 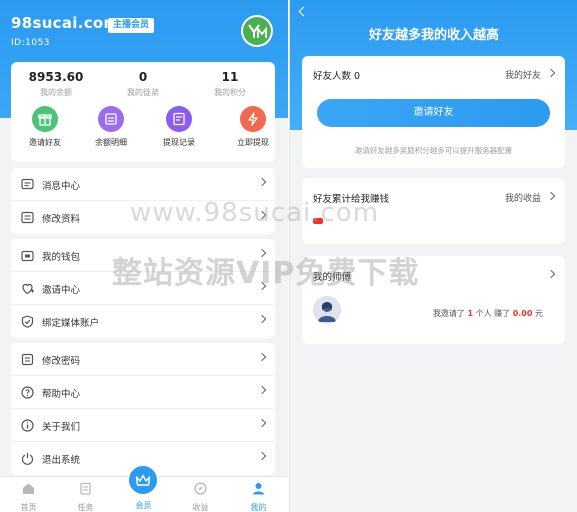 I want to click on user-icon, so click(x=258, y=489).